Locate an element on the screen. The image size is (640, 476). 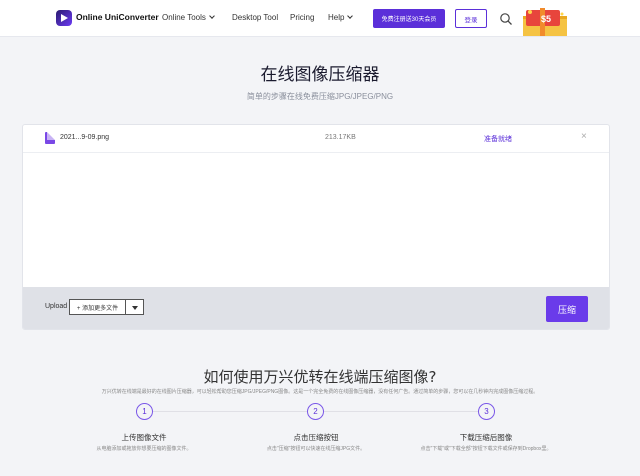
nav-desktop-tool: Desktop Tool is located at coordinates (255, 17).